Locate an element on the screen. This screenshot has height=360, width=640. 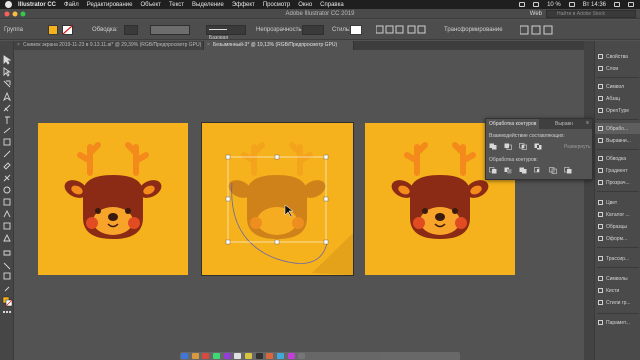
menu-view: Просмотр is located at coordinates (276, 5).